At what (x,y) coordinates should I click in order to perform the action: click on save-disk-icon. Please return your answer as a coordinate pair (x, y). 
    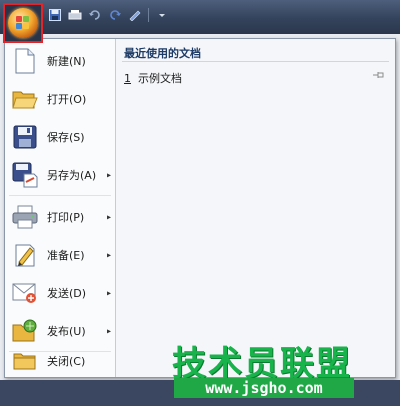
    Looking at the image, I should click on (25, 137).